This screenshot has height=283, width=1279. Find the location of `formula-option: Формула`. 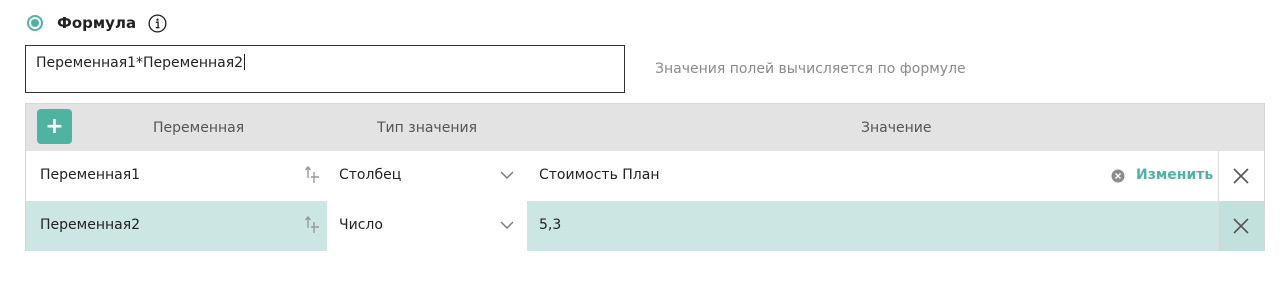

formula-option: Формула is located at coordinates (97, 23).